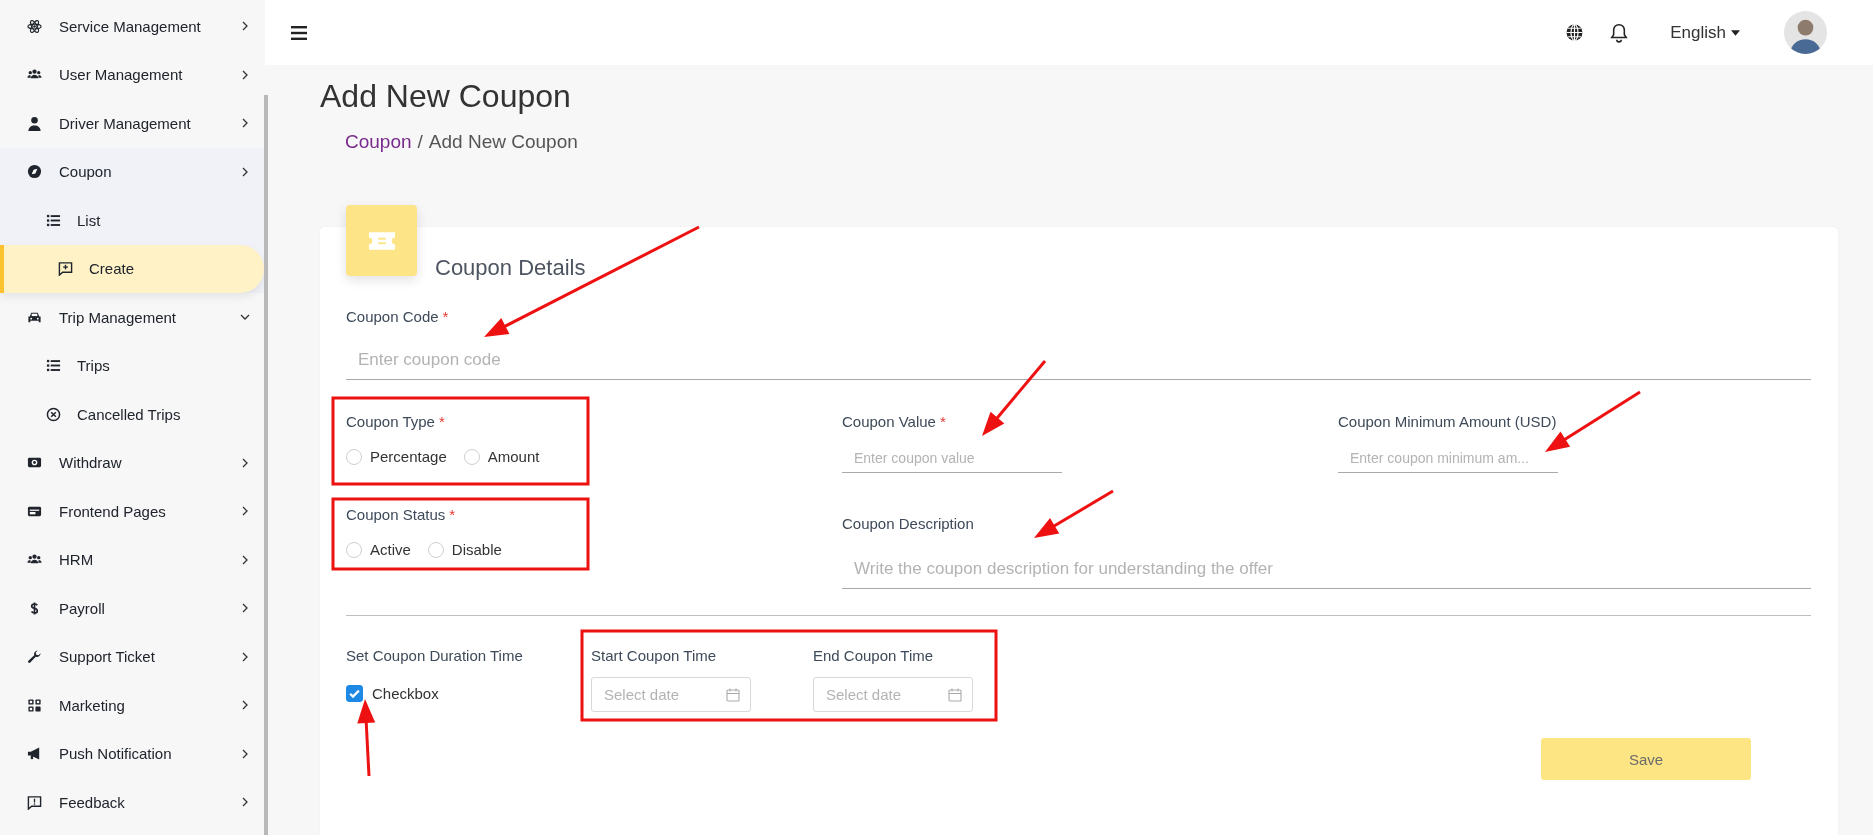 This screenshot has width=1873, height=835. What do you see at coordinates (132, 365) in the screenshot?
I see `sidebar-subitem: Trips` at bounding box center [132, 365].